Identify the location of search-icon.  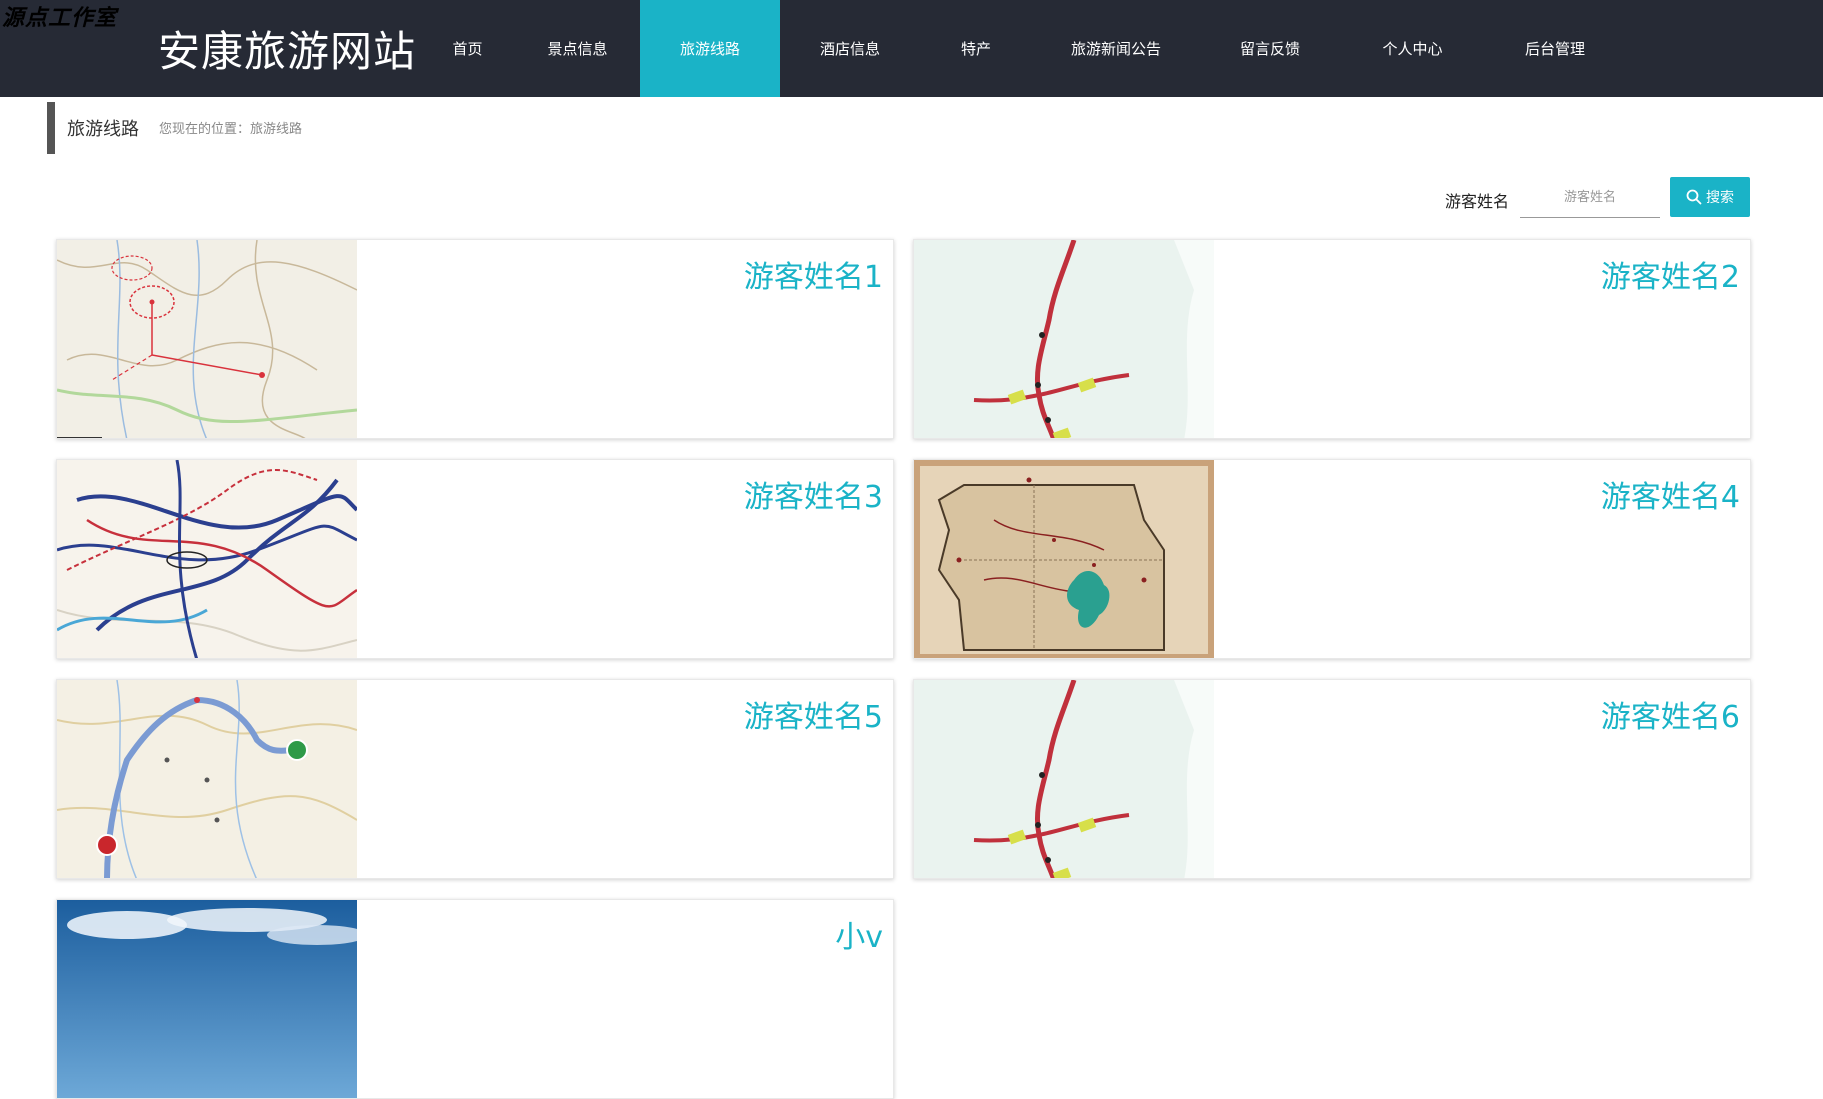
(1694, 197).